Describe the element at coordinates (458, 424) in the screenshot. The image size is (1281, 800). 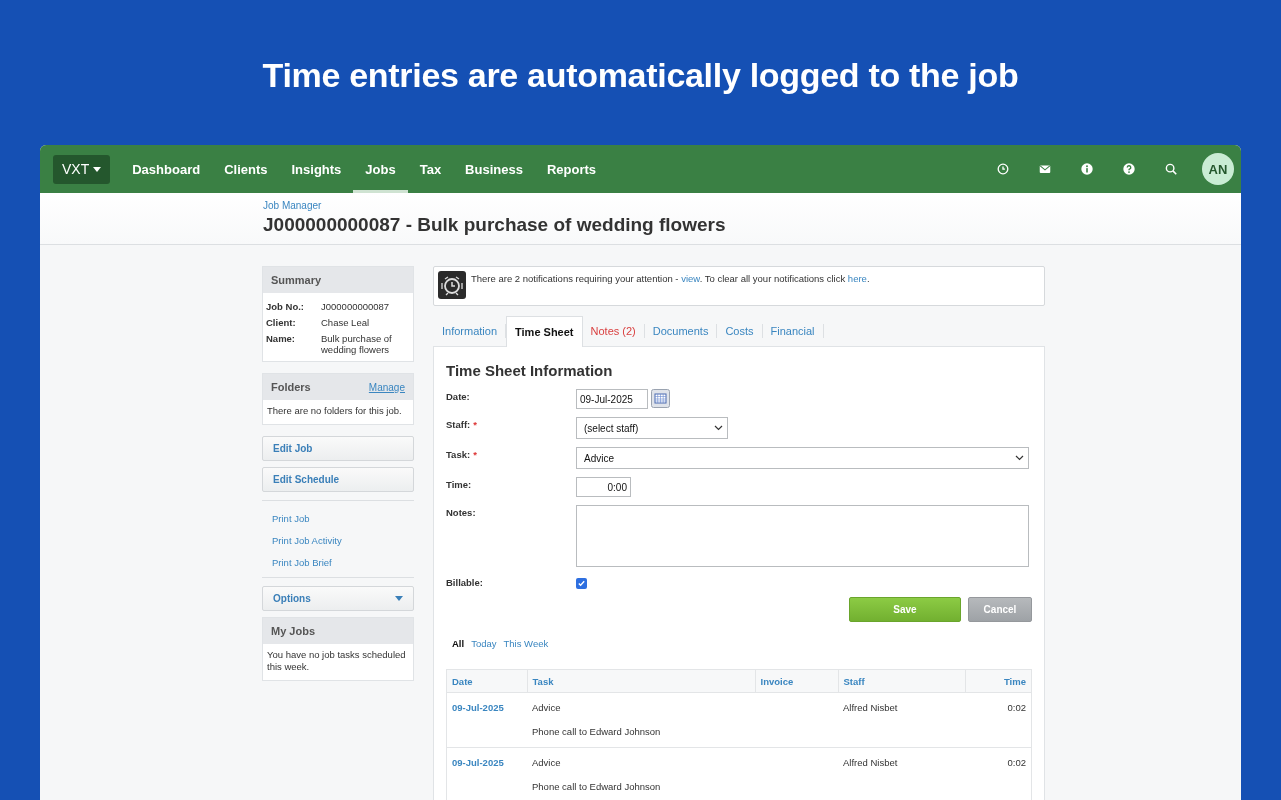
I see `field-label: Staff:` at that location.